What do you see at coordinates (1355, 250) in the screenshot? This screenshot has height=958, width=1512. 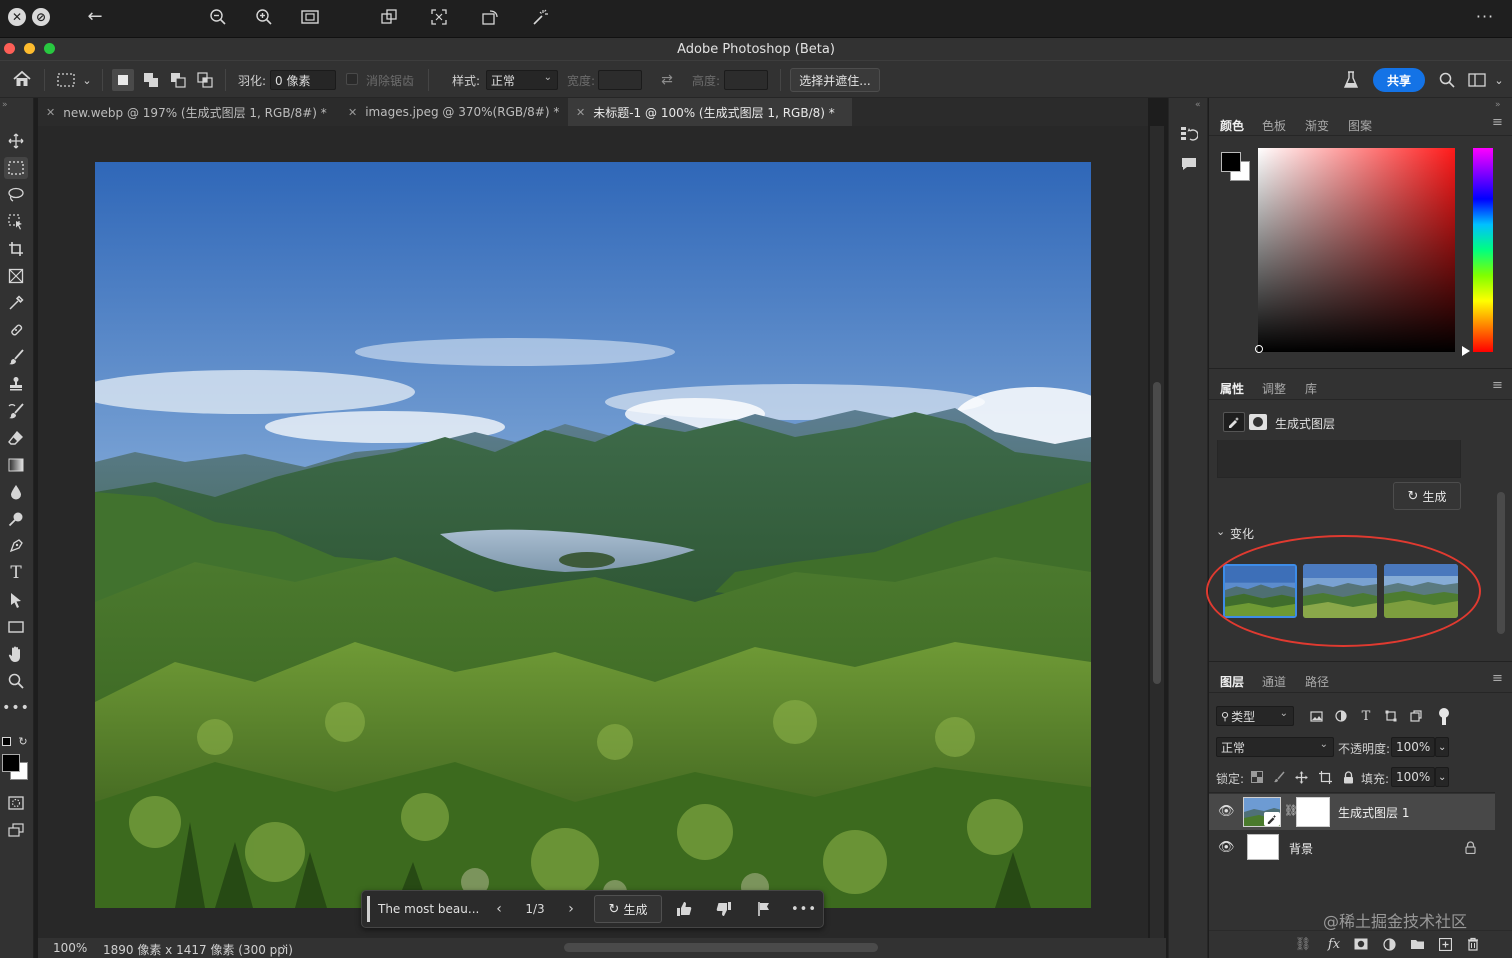 I see `color-picker-field` at bounding box center [1355, 250].